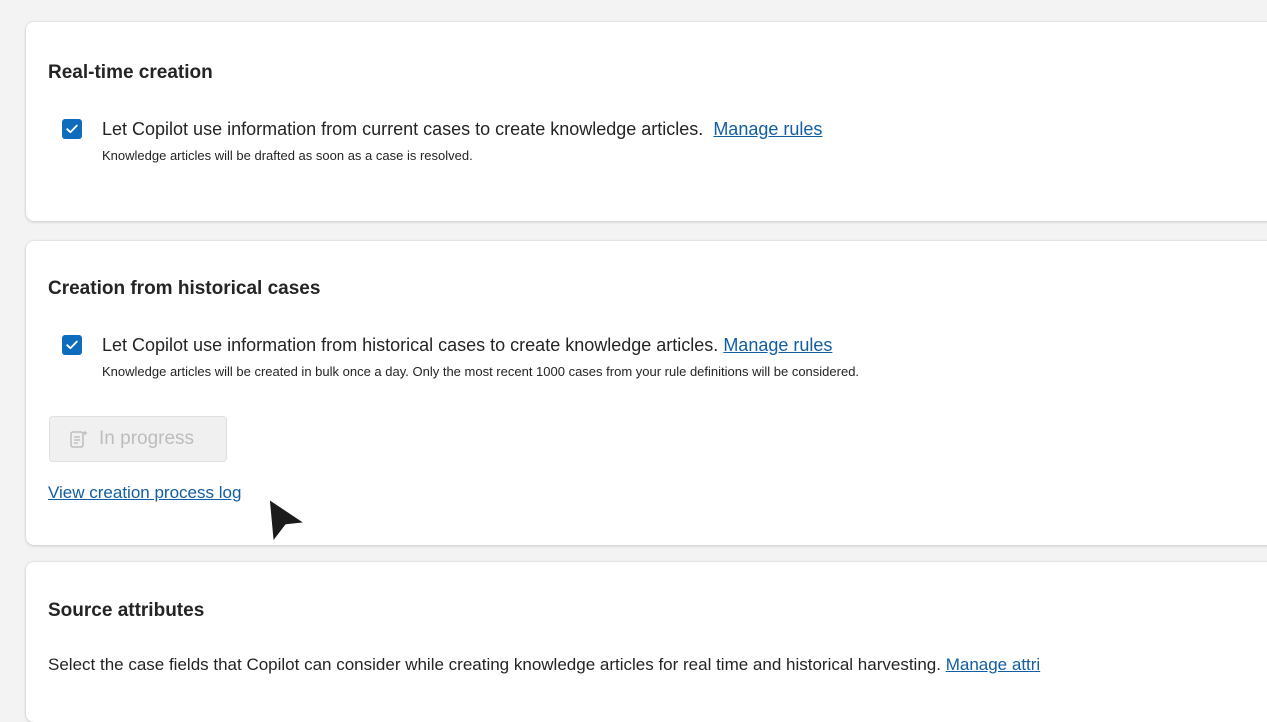 This screenshot has height=722, width=1267. Describe the element at coordinates (130, 72) in the screenshot. I see `section-title: Real-time creation` at that location.